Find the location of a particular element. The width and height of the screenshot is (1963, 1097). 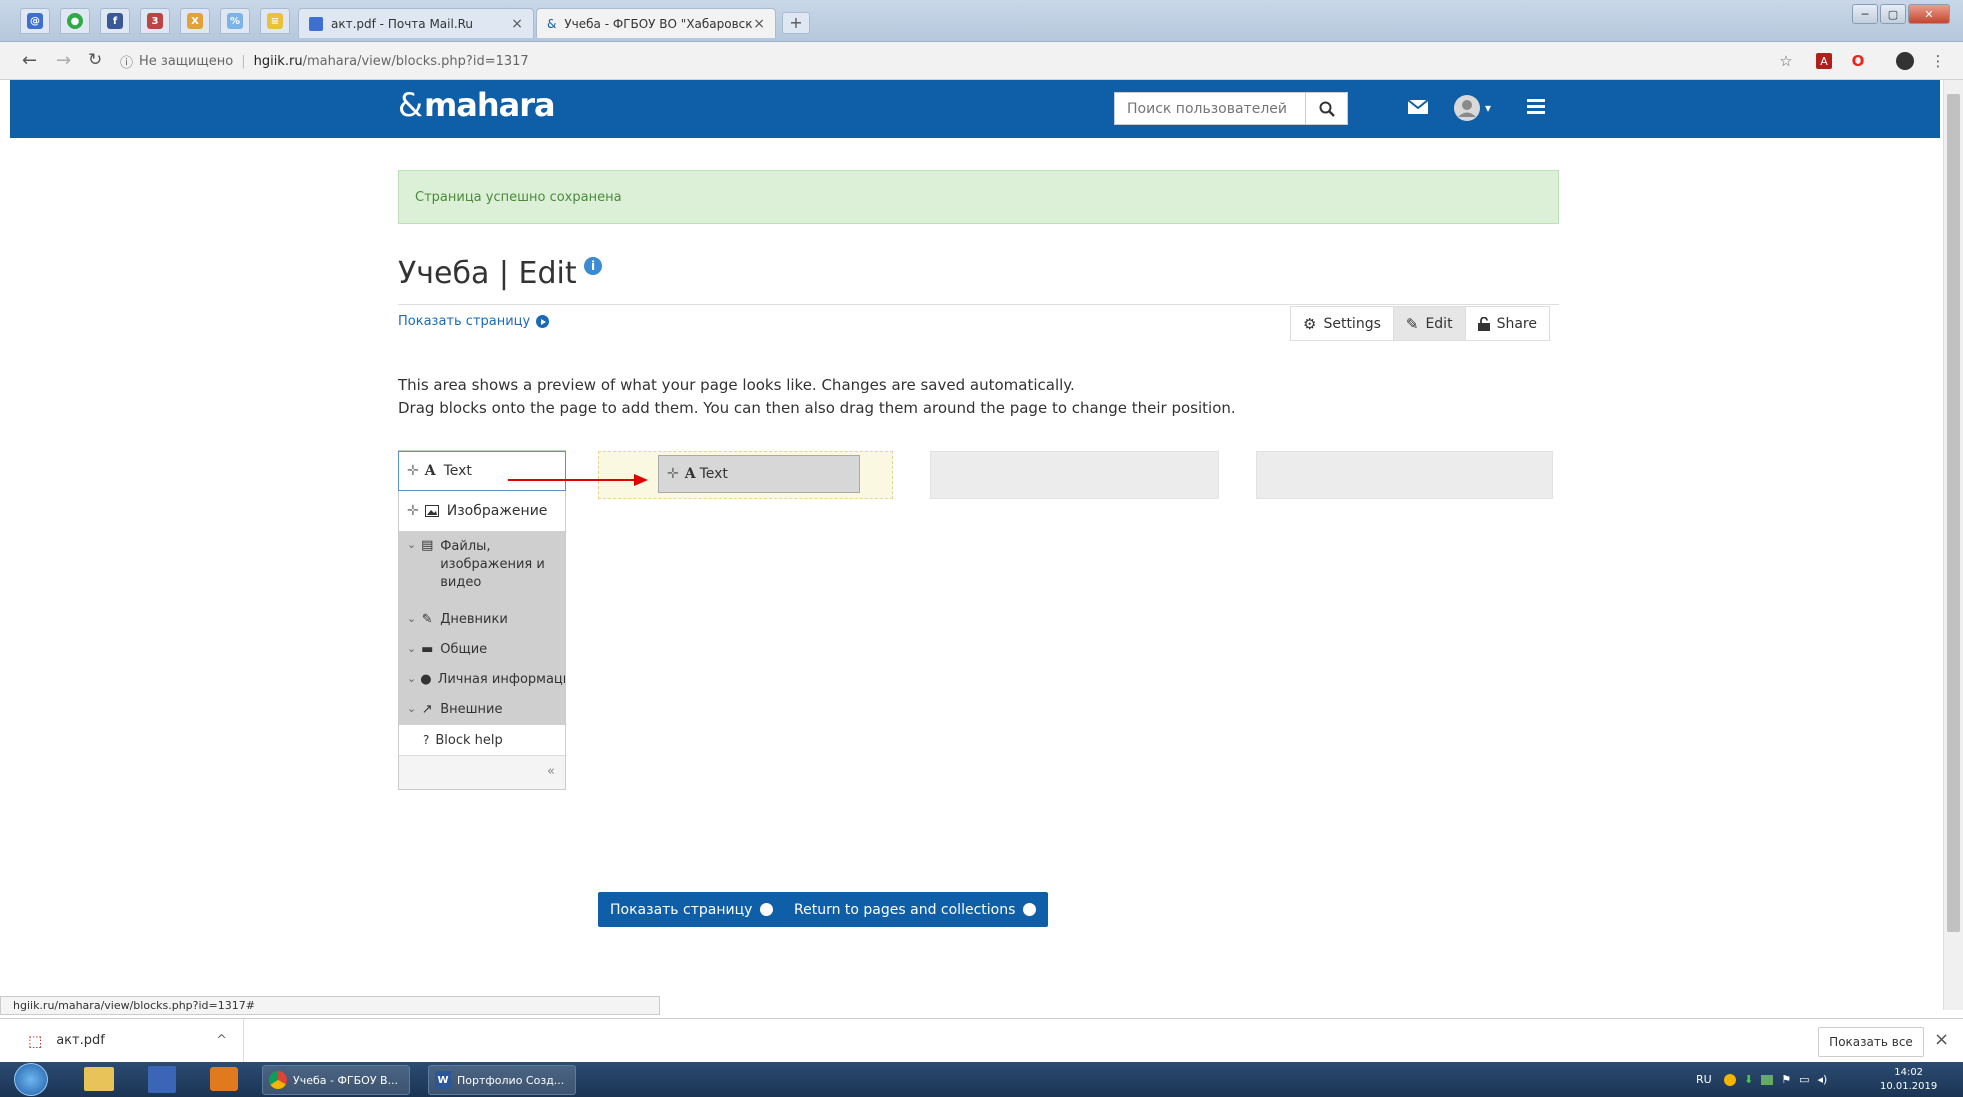

show-page-button-label: Показать страницу is located at coordinates (681, 909).